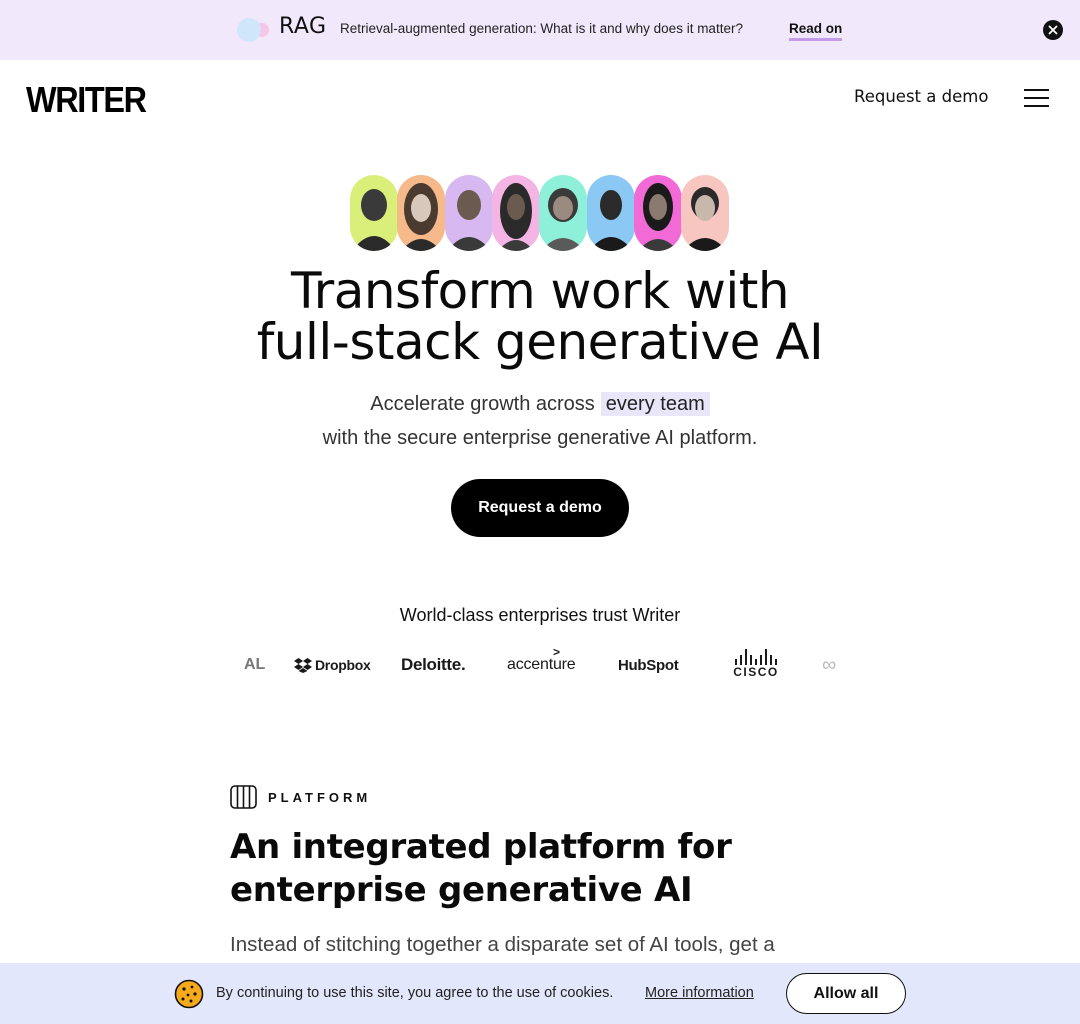 The width and height of the screenshot is (1080, 1024). Describe the element at coordinates (481, 847) in the screenshot. I see `platform-title-line1: An integrated platform for` at that location.